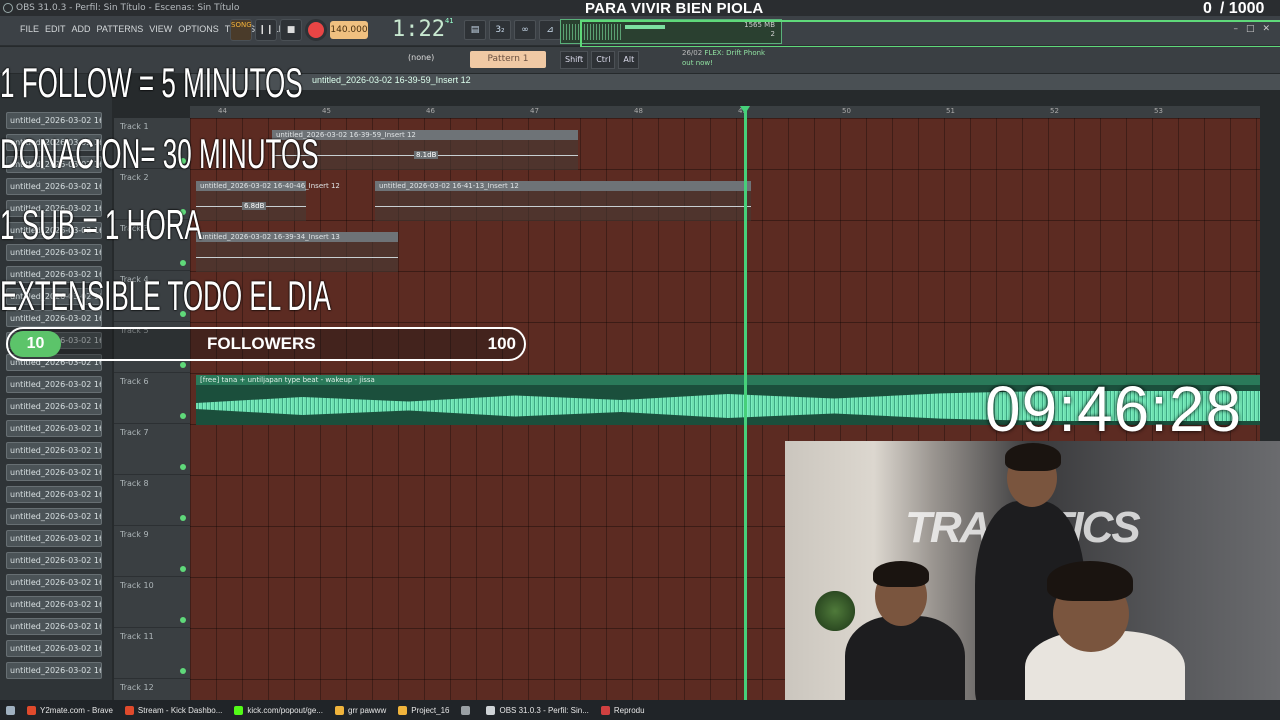 This screenshot has width=1280, height=720. I want to click on menu-item: VIEW, so click(160, 29).